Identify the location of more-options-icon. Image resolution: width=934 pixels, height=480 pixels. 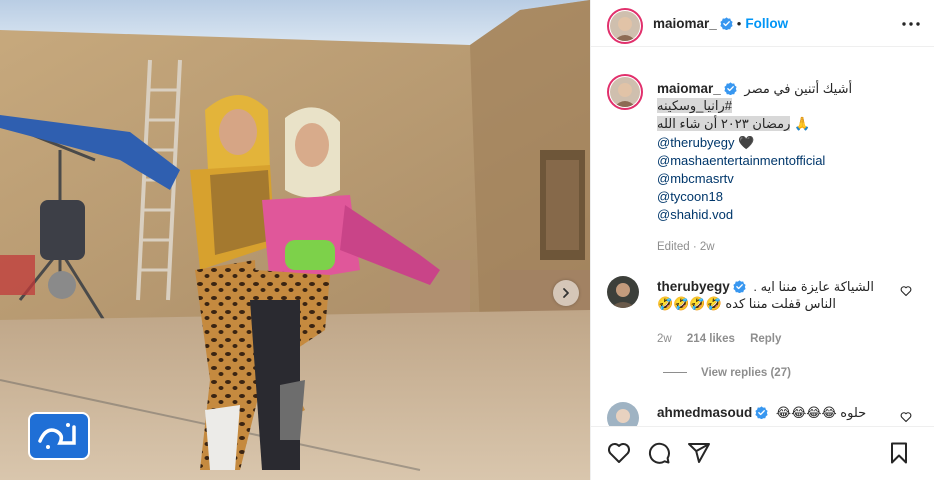
(911, 26).